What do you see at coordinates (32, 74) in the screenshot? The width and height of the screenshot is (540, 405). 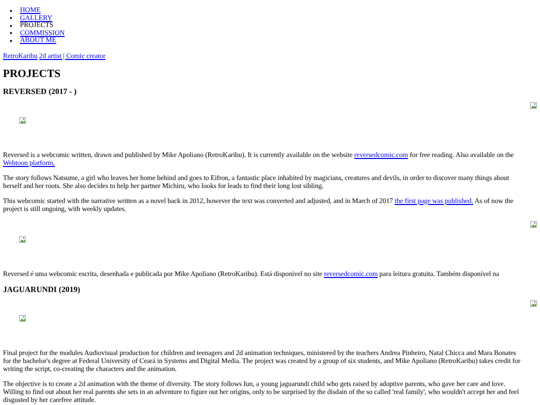 I see `page-title: PROJECTS` at bounding box center [32, 74].